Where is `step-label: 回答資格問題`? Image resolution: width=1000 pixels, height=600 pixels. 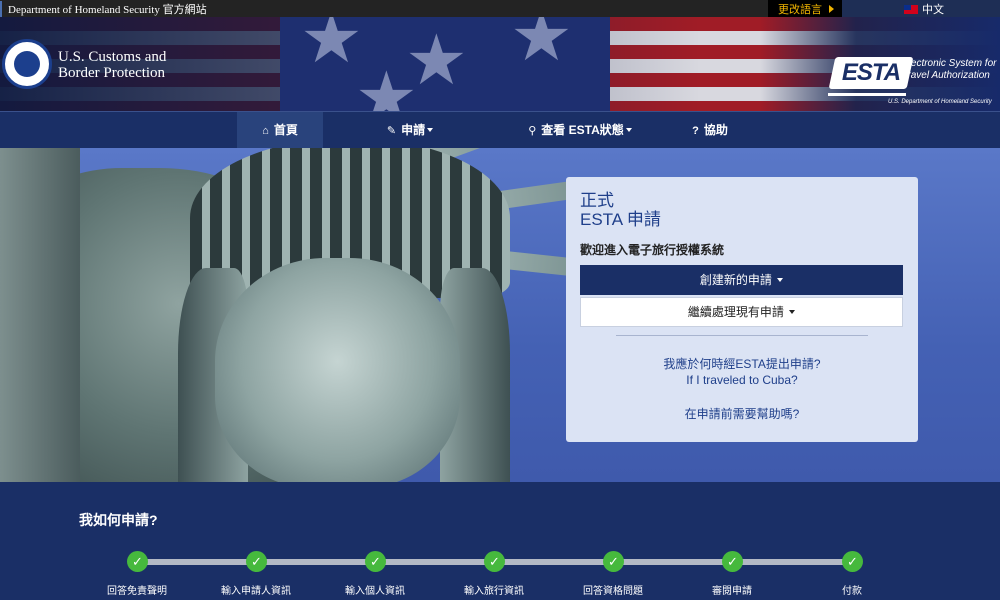
step-label: 回答資格問題 is located at coordinates (613, 591).